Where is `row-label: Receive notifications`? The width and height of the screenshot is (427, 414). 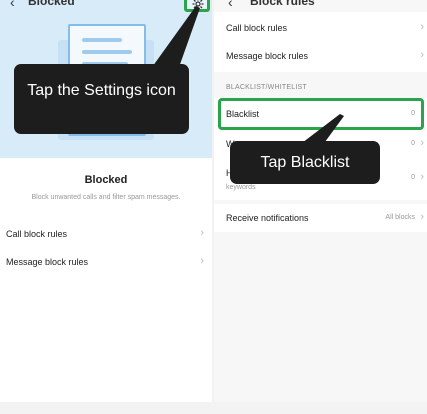 row-label: Receive notifications is located at coordinates (267, 218).